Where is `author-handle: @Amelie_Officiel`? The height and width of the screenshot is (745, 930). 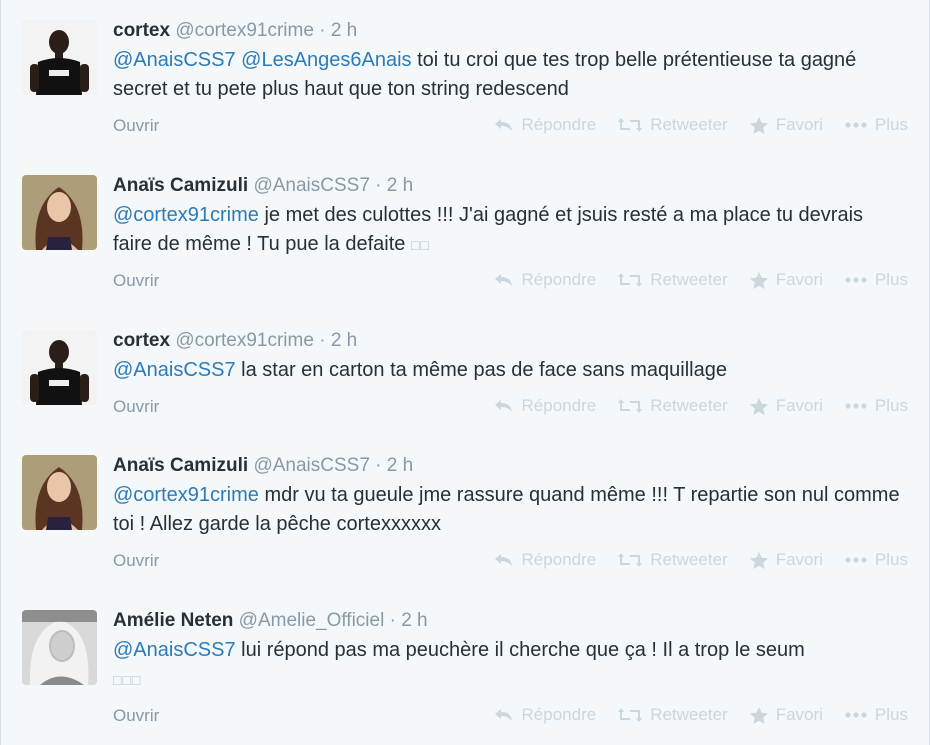 author-handle: @Amelie_Officiel is located at coordinates (312, 620).